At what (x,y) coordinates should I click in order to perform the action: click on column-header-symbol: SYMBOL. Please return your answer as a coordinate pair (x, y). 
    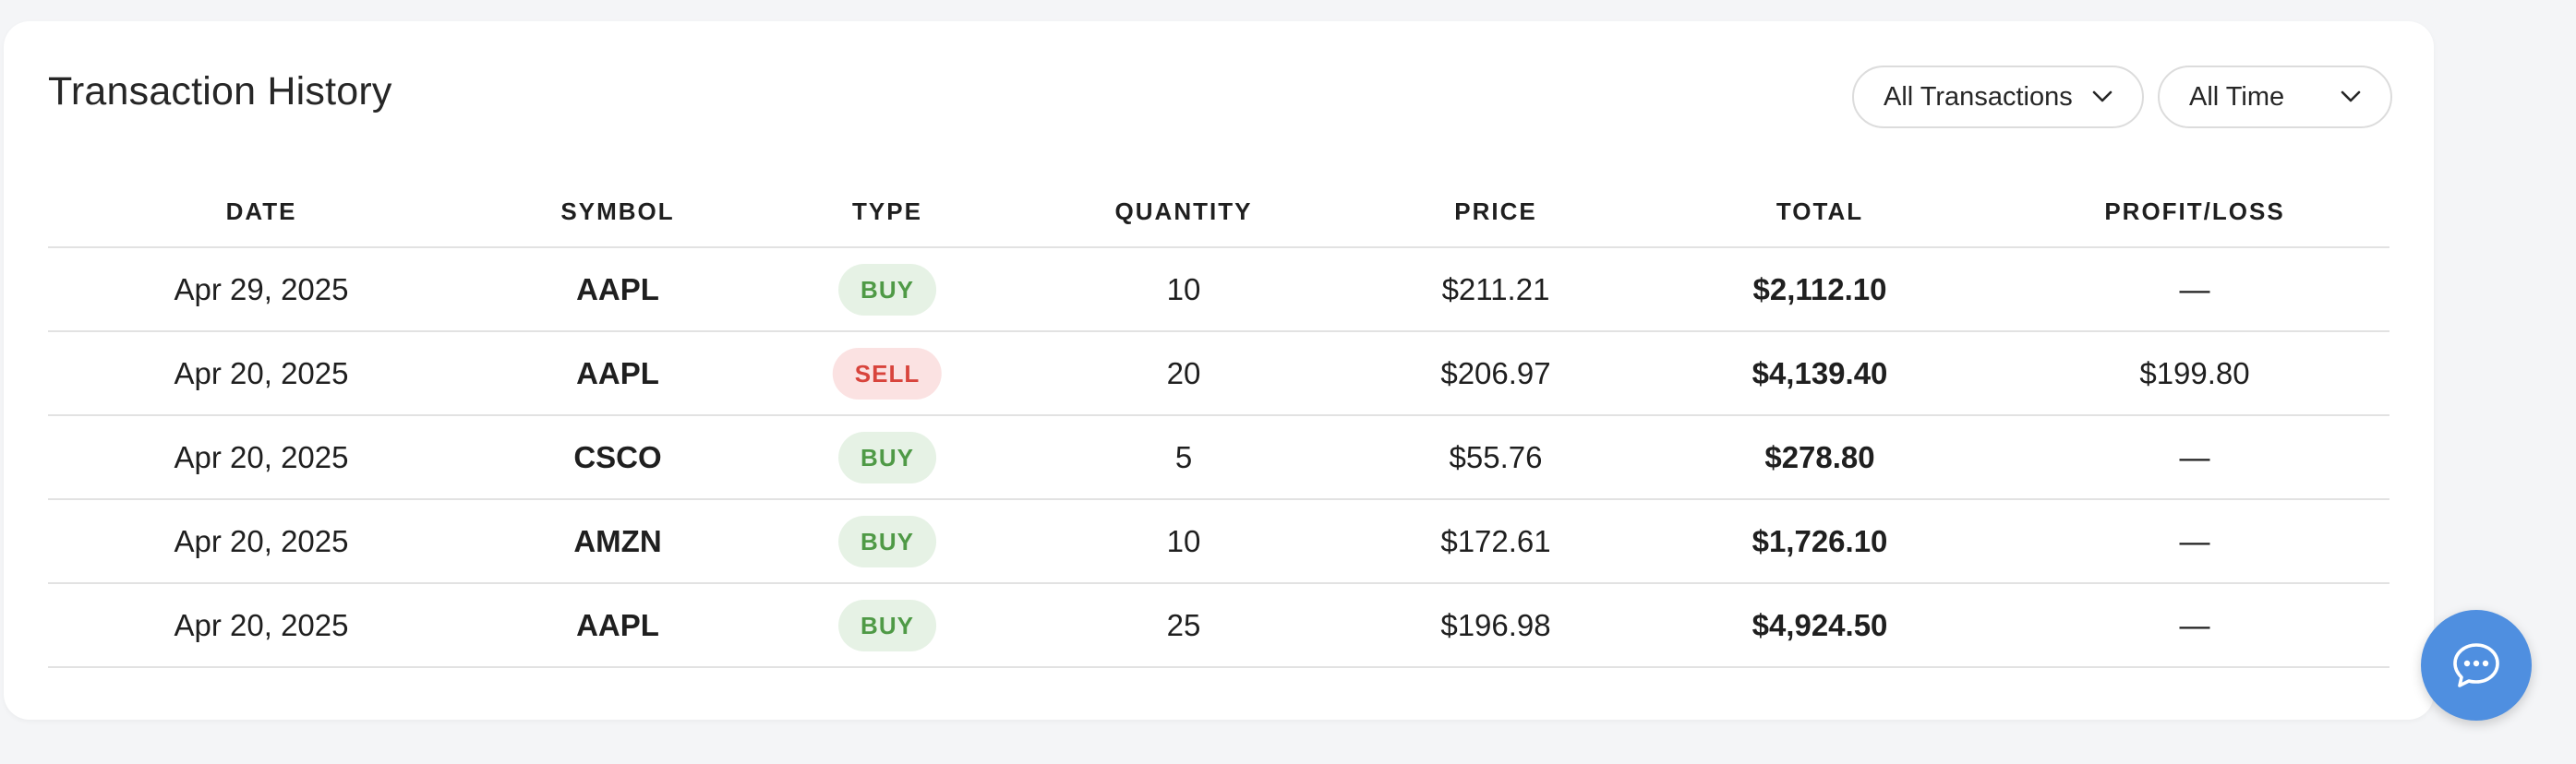
    Looking at the image, I should click on (617, 211).